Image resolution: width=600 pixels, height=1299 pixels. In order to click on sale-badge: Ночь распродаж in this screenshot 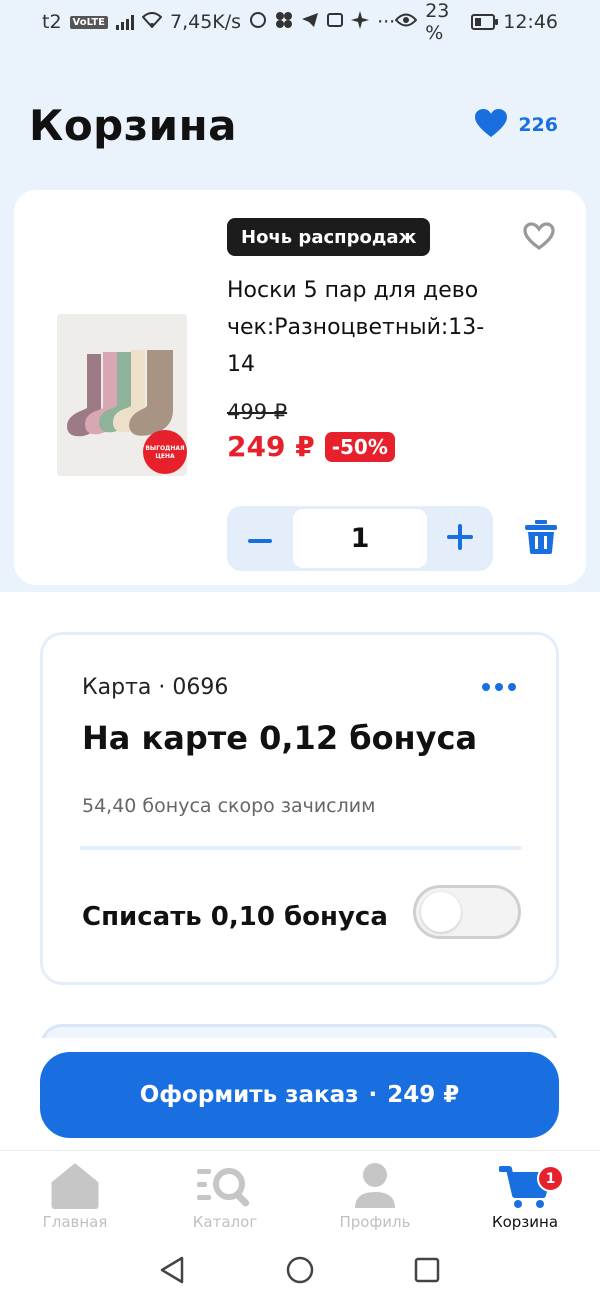, I will do `click(329, 237)`.